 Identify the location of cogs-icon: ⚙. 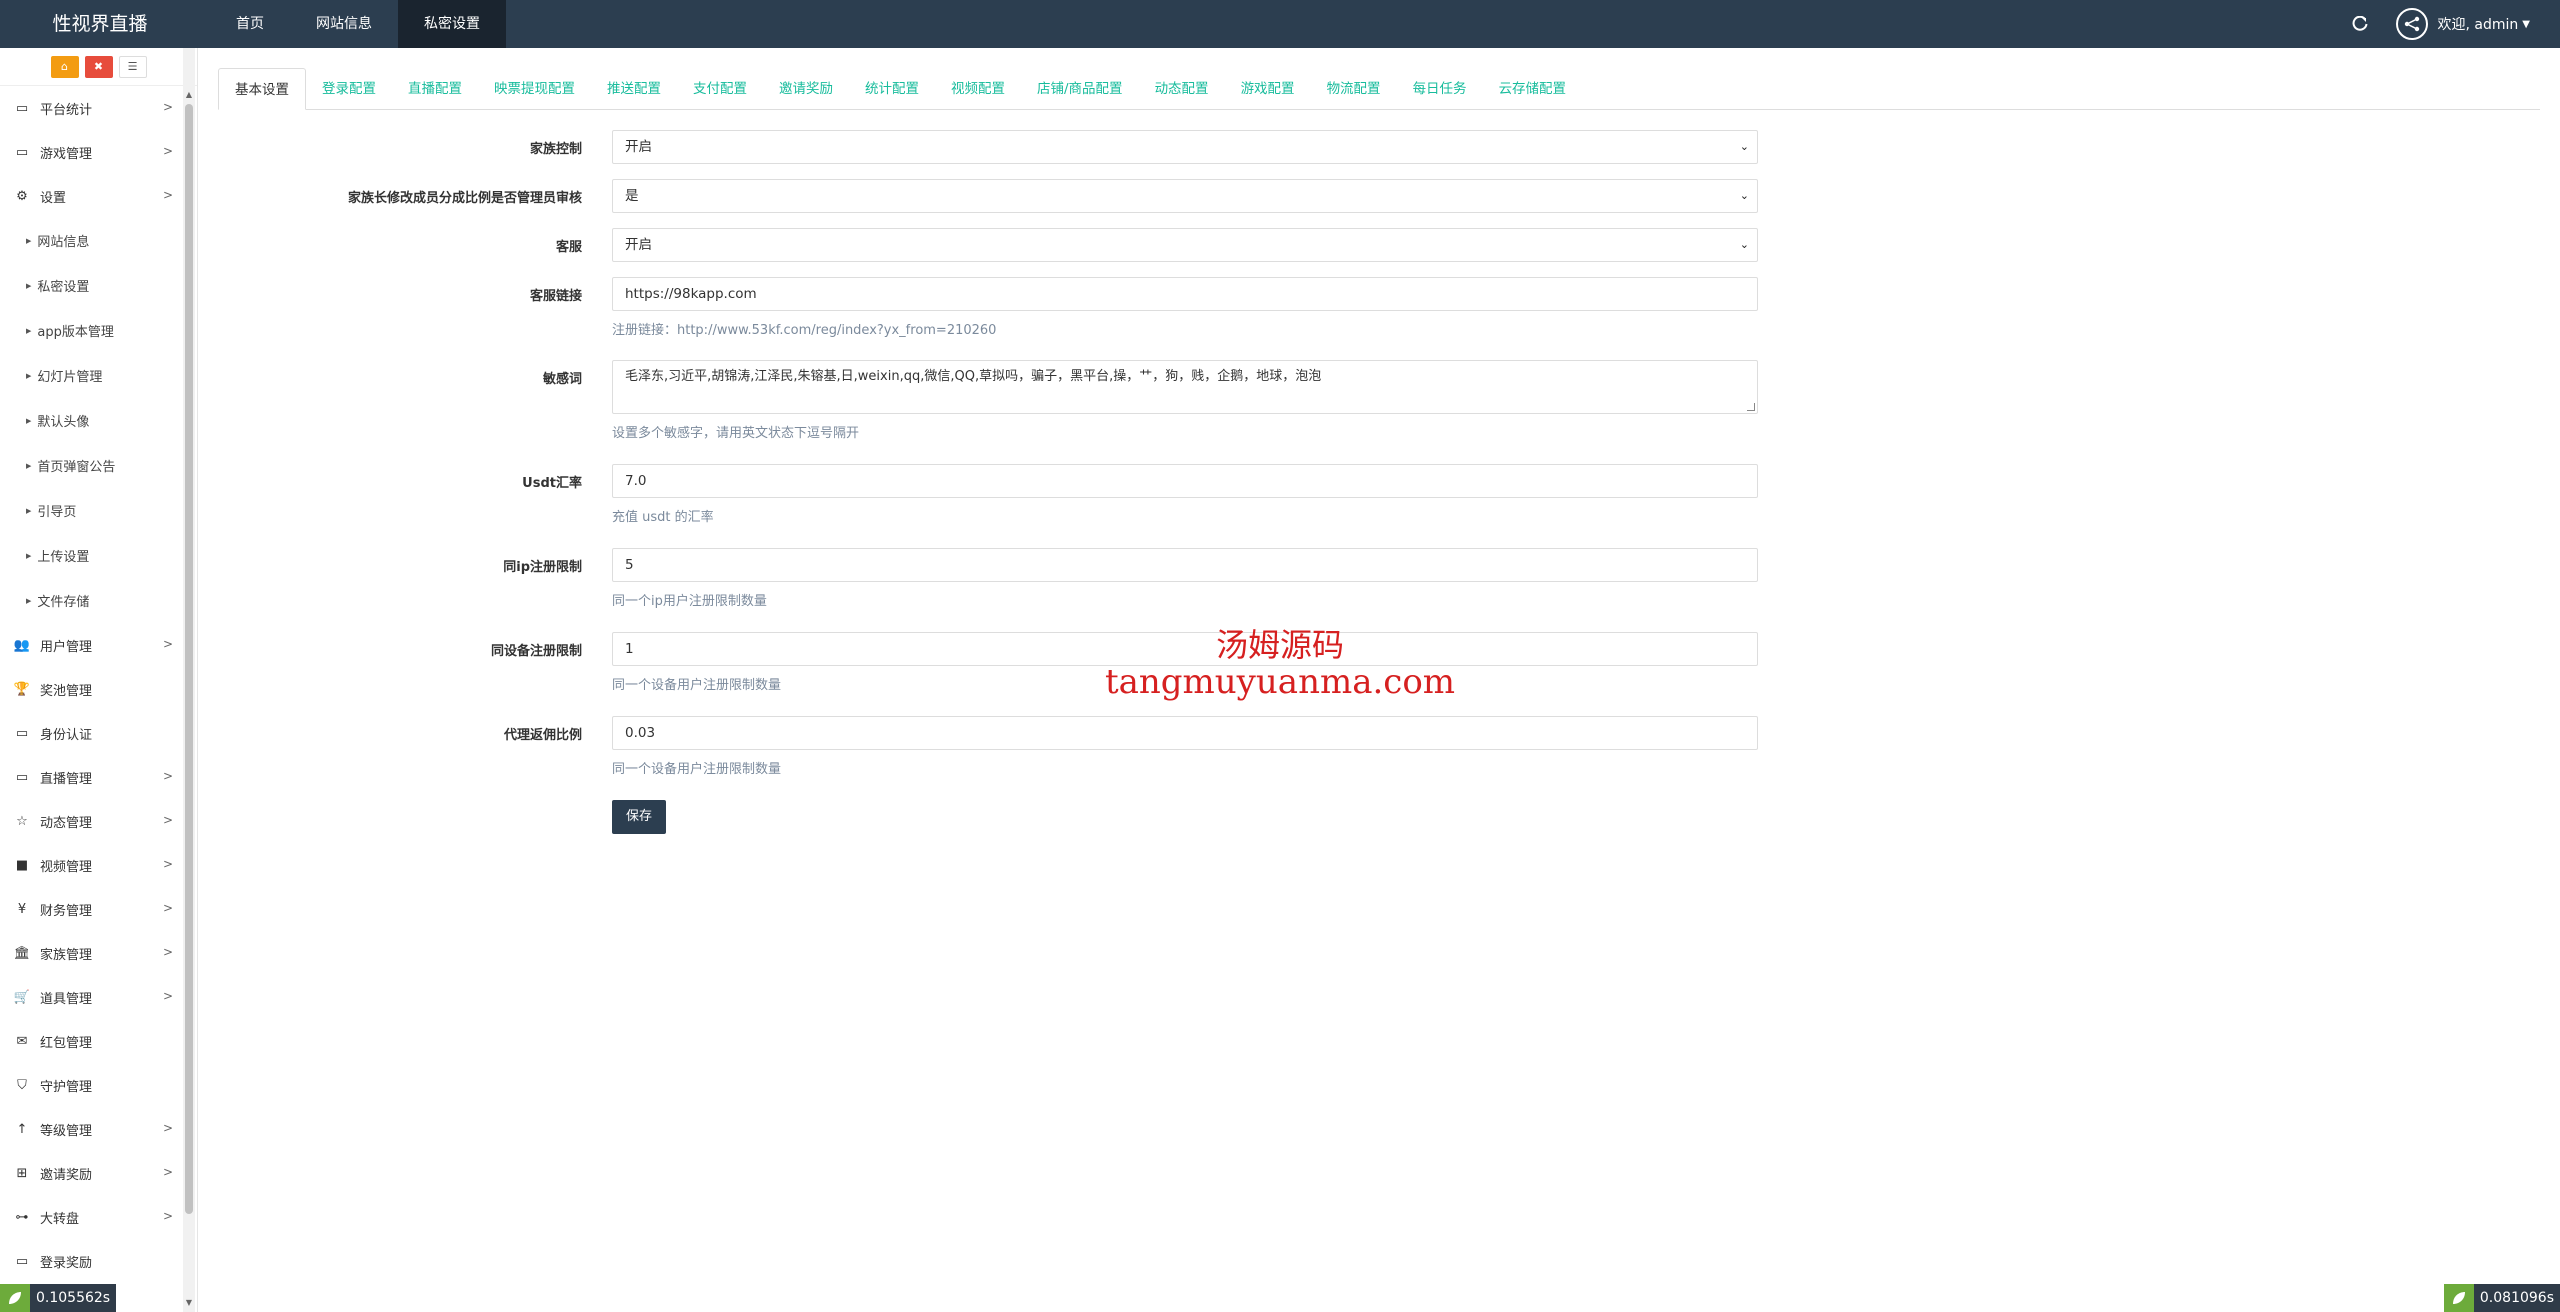
(22, 196).